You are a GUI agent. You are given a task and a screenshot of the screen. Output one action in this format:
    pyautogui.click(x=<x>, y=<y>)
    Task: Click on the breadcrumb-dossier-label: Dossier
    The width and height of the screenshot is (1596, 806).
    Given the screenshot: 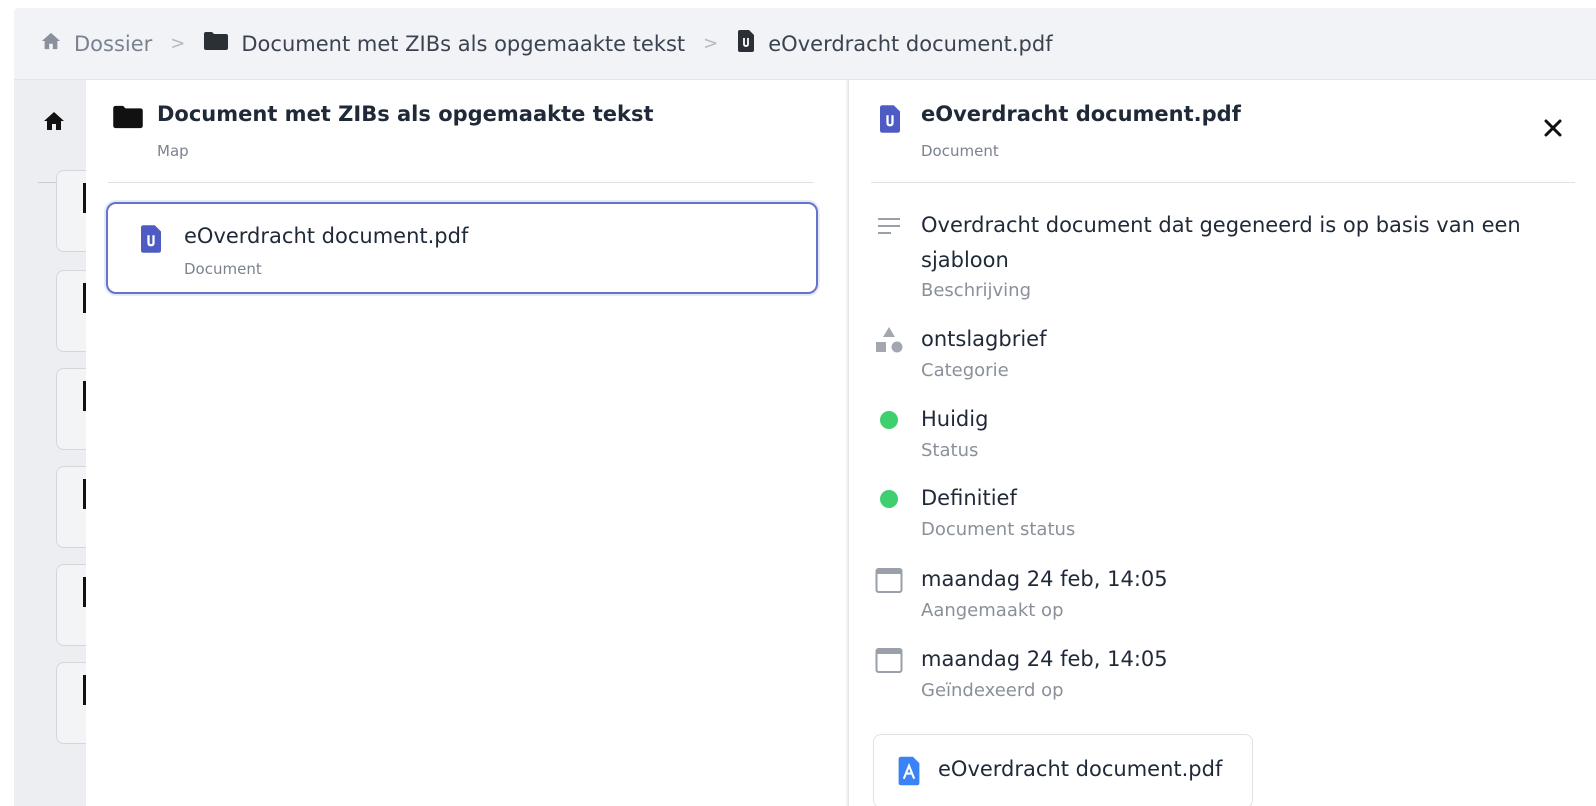 What is the action you would take?
    pyautogui.click(x=113, y=43)
    